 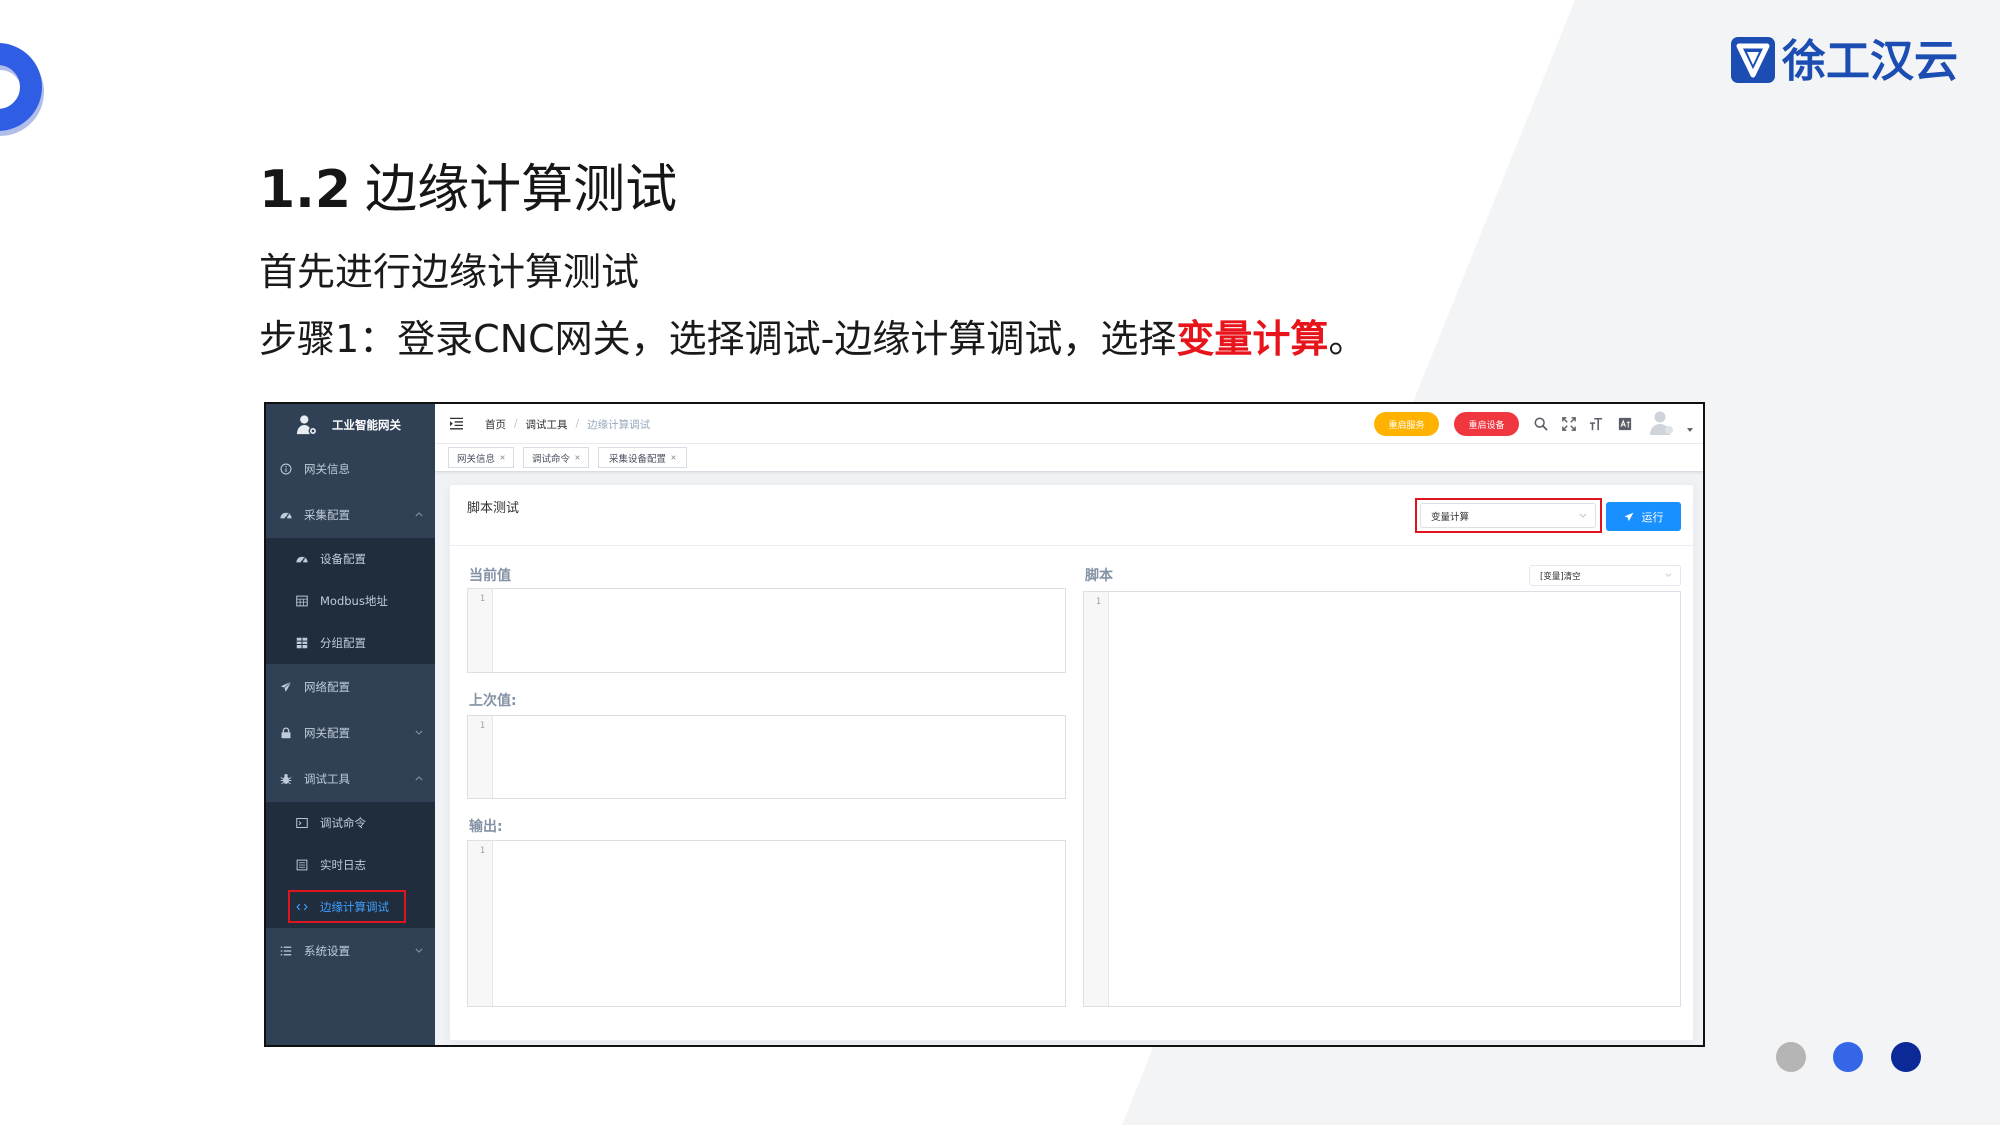 What do you see at coordinates (1629, 517) in the screenshot?
I see `send-icon` at bounding box center [1629, 517].